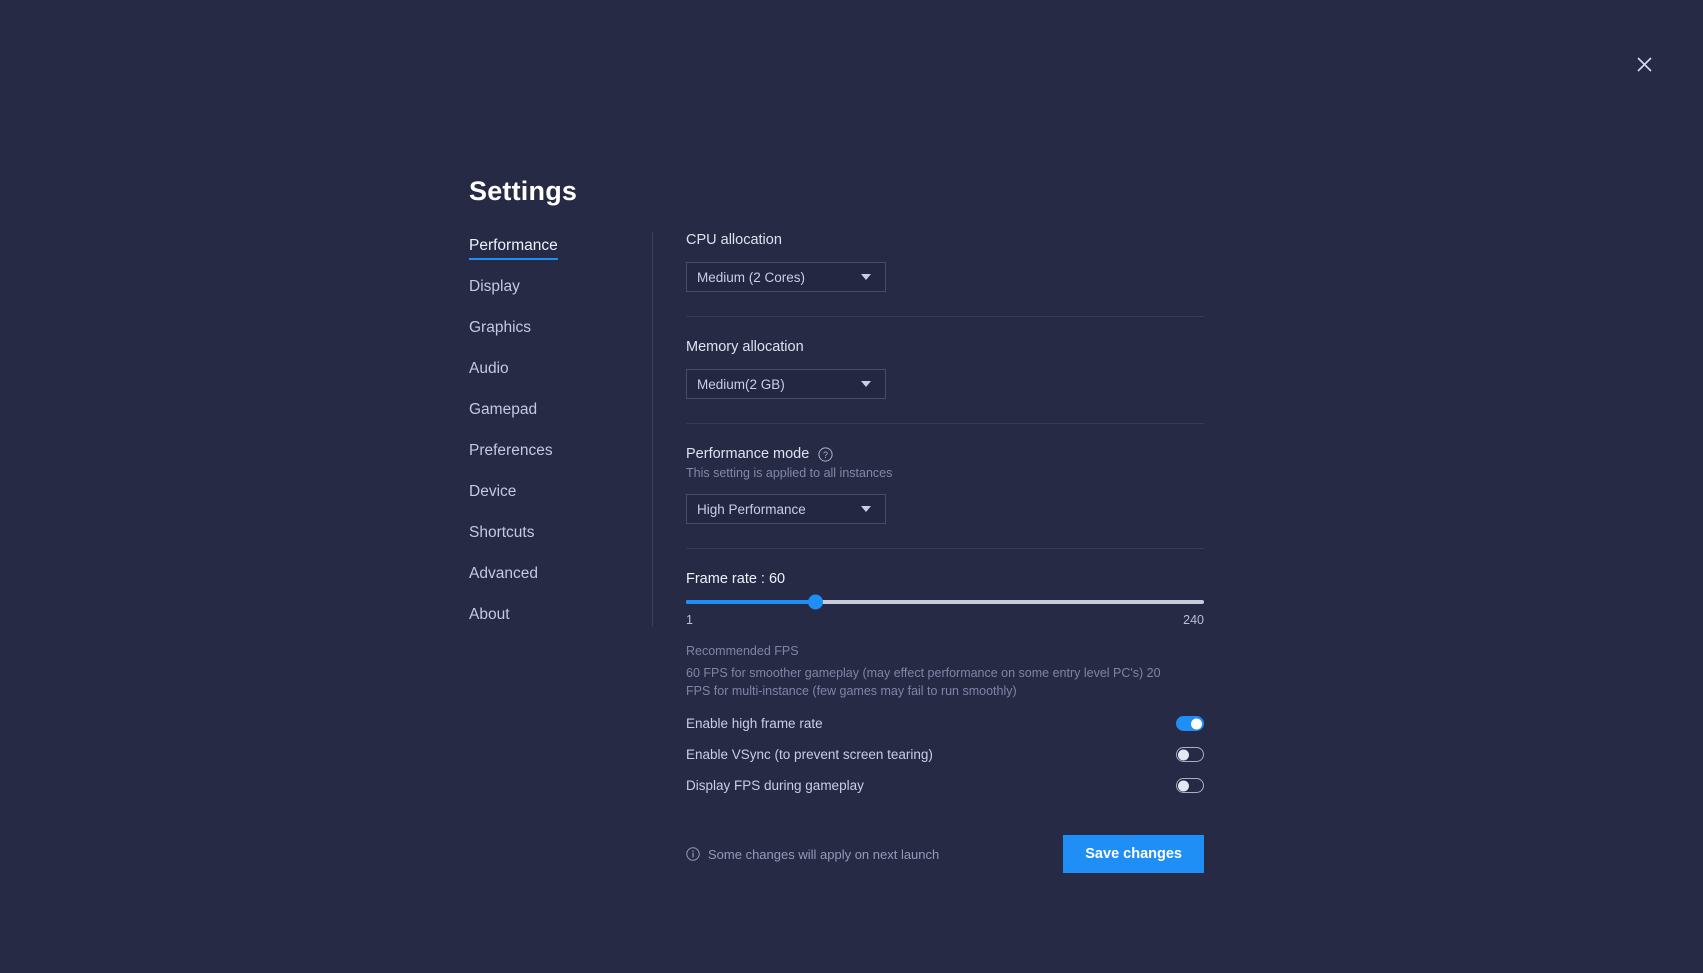  What do you see at coordinates (751, 509) in the screenshot?
I see `performance-mode-value: High Performance` at bounding box center [751, 509].